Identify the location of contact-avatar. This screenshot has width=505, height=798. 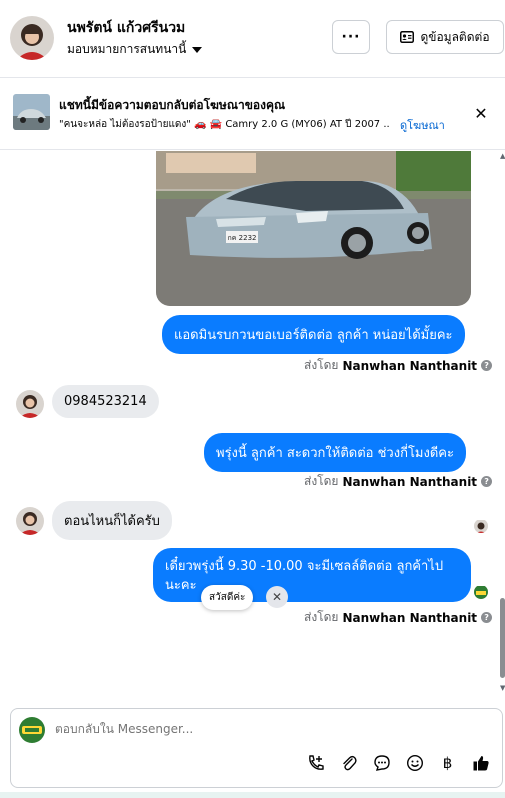
(32, 38).